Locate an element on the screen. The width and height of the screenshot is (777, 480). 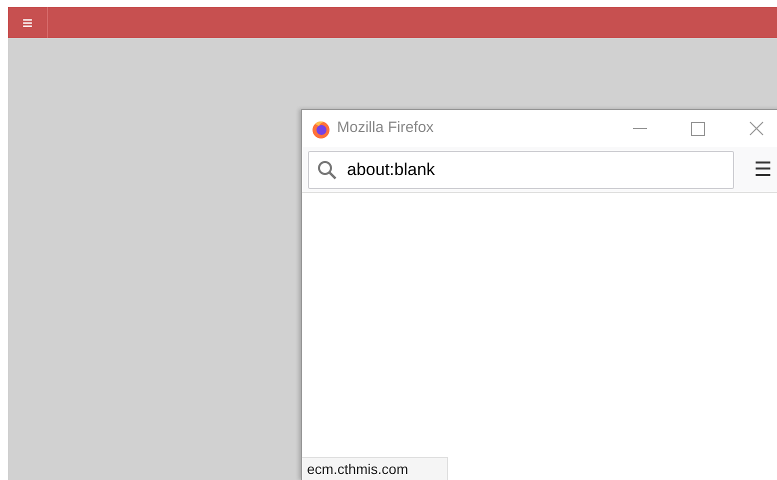
menu-button: ☰ is located at coordinates (763, 170).